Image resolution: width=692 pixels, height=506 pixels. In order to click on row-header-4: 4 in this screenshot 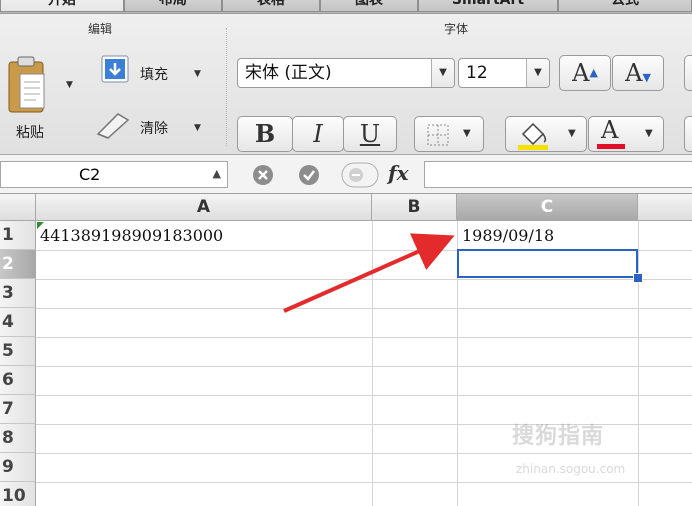, I will do `click(18, 322)`.